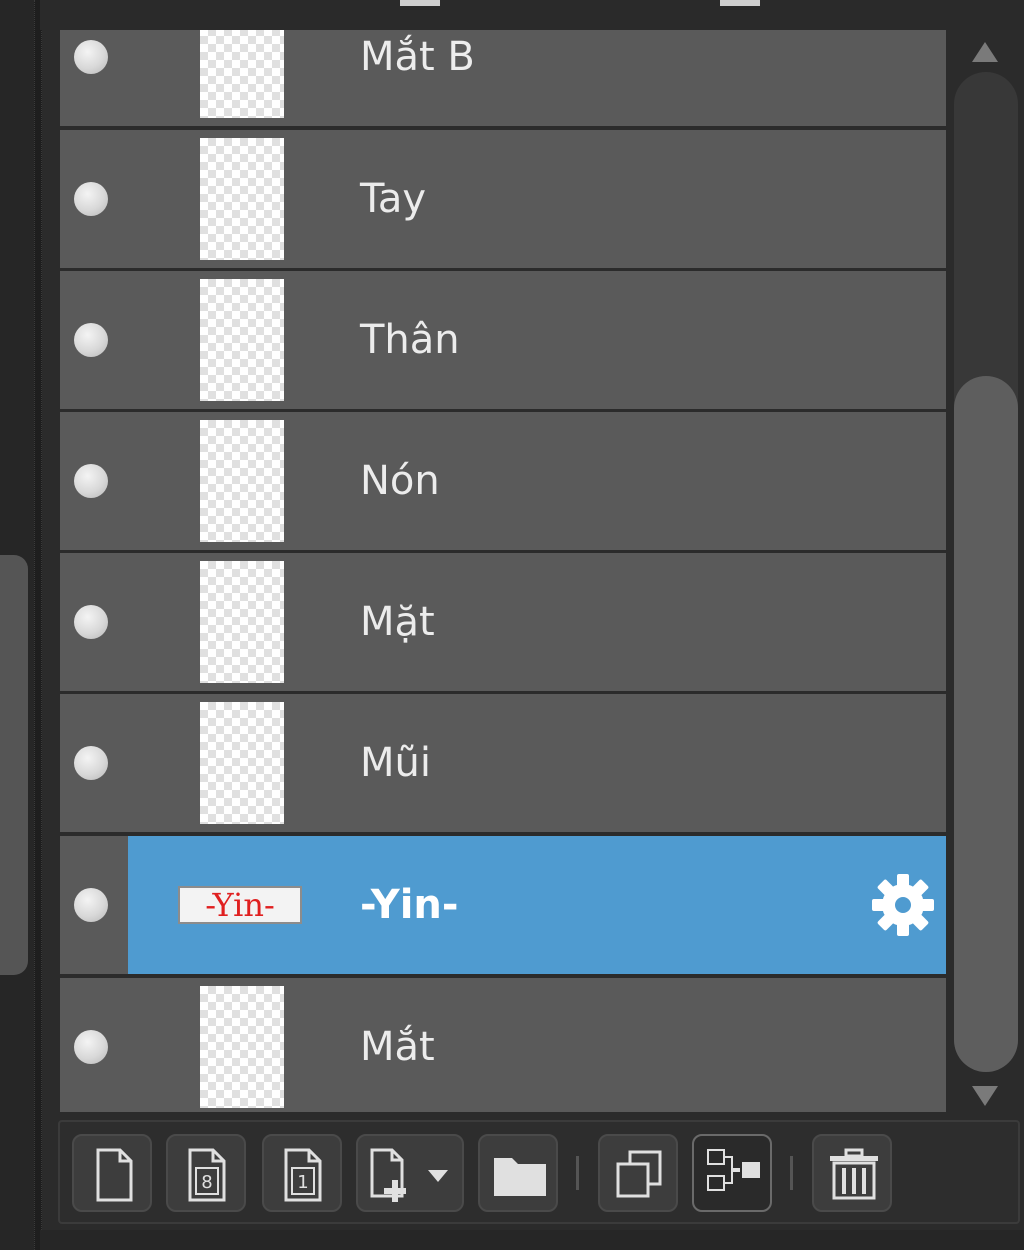  I want to click on button-label: 8, so click(206, 1182).